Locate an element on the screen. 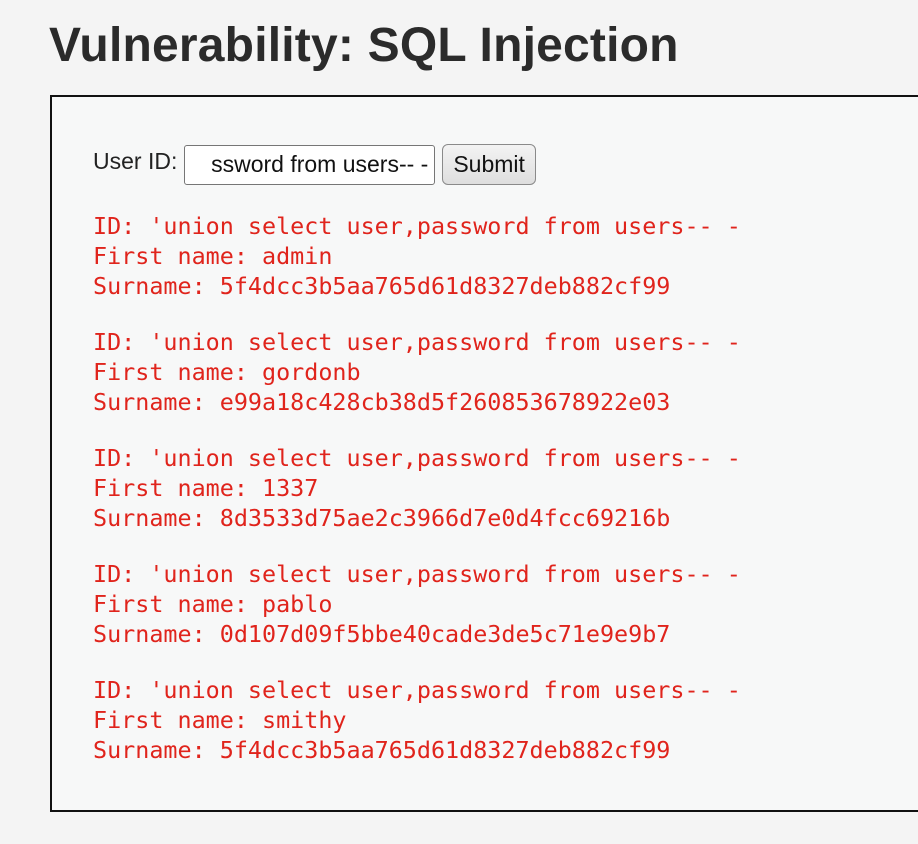 The image size is (918, 844). user-id-label: User ID: is located at coordinates (135, 161).